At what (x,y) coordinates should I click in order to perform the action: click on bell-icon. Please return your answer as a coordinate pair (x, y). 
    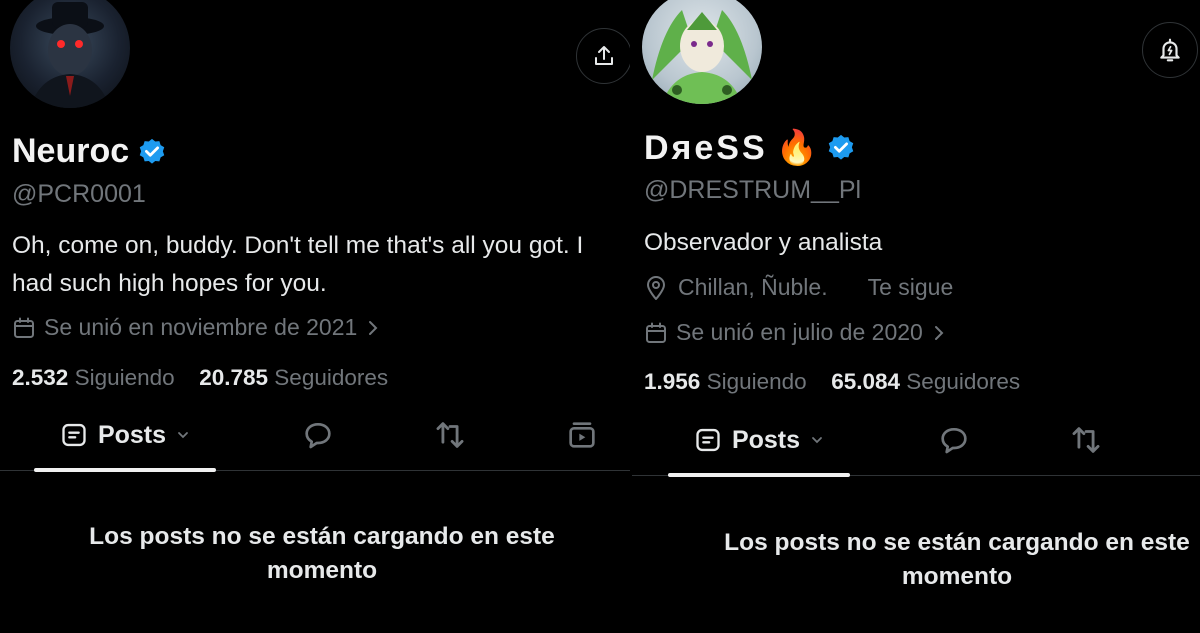
    Looking at the image, I should click on (1170, 50).